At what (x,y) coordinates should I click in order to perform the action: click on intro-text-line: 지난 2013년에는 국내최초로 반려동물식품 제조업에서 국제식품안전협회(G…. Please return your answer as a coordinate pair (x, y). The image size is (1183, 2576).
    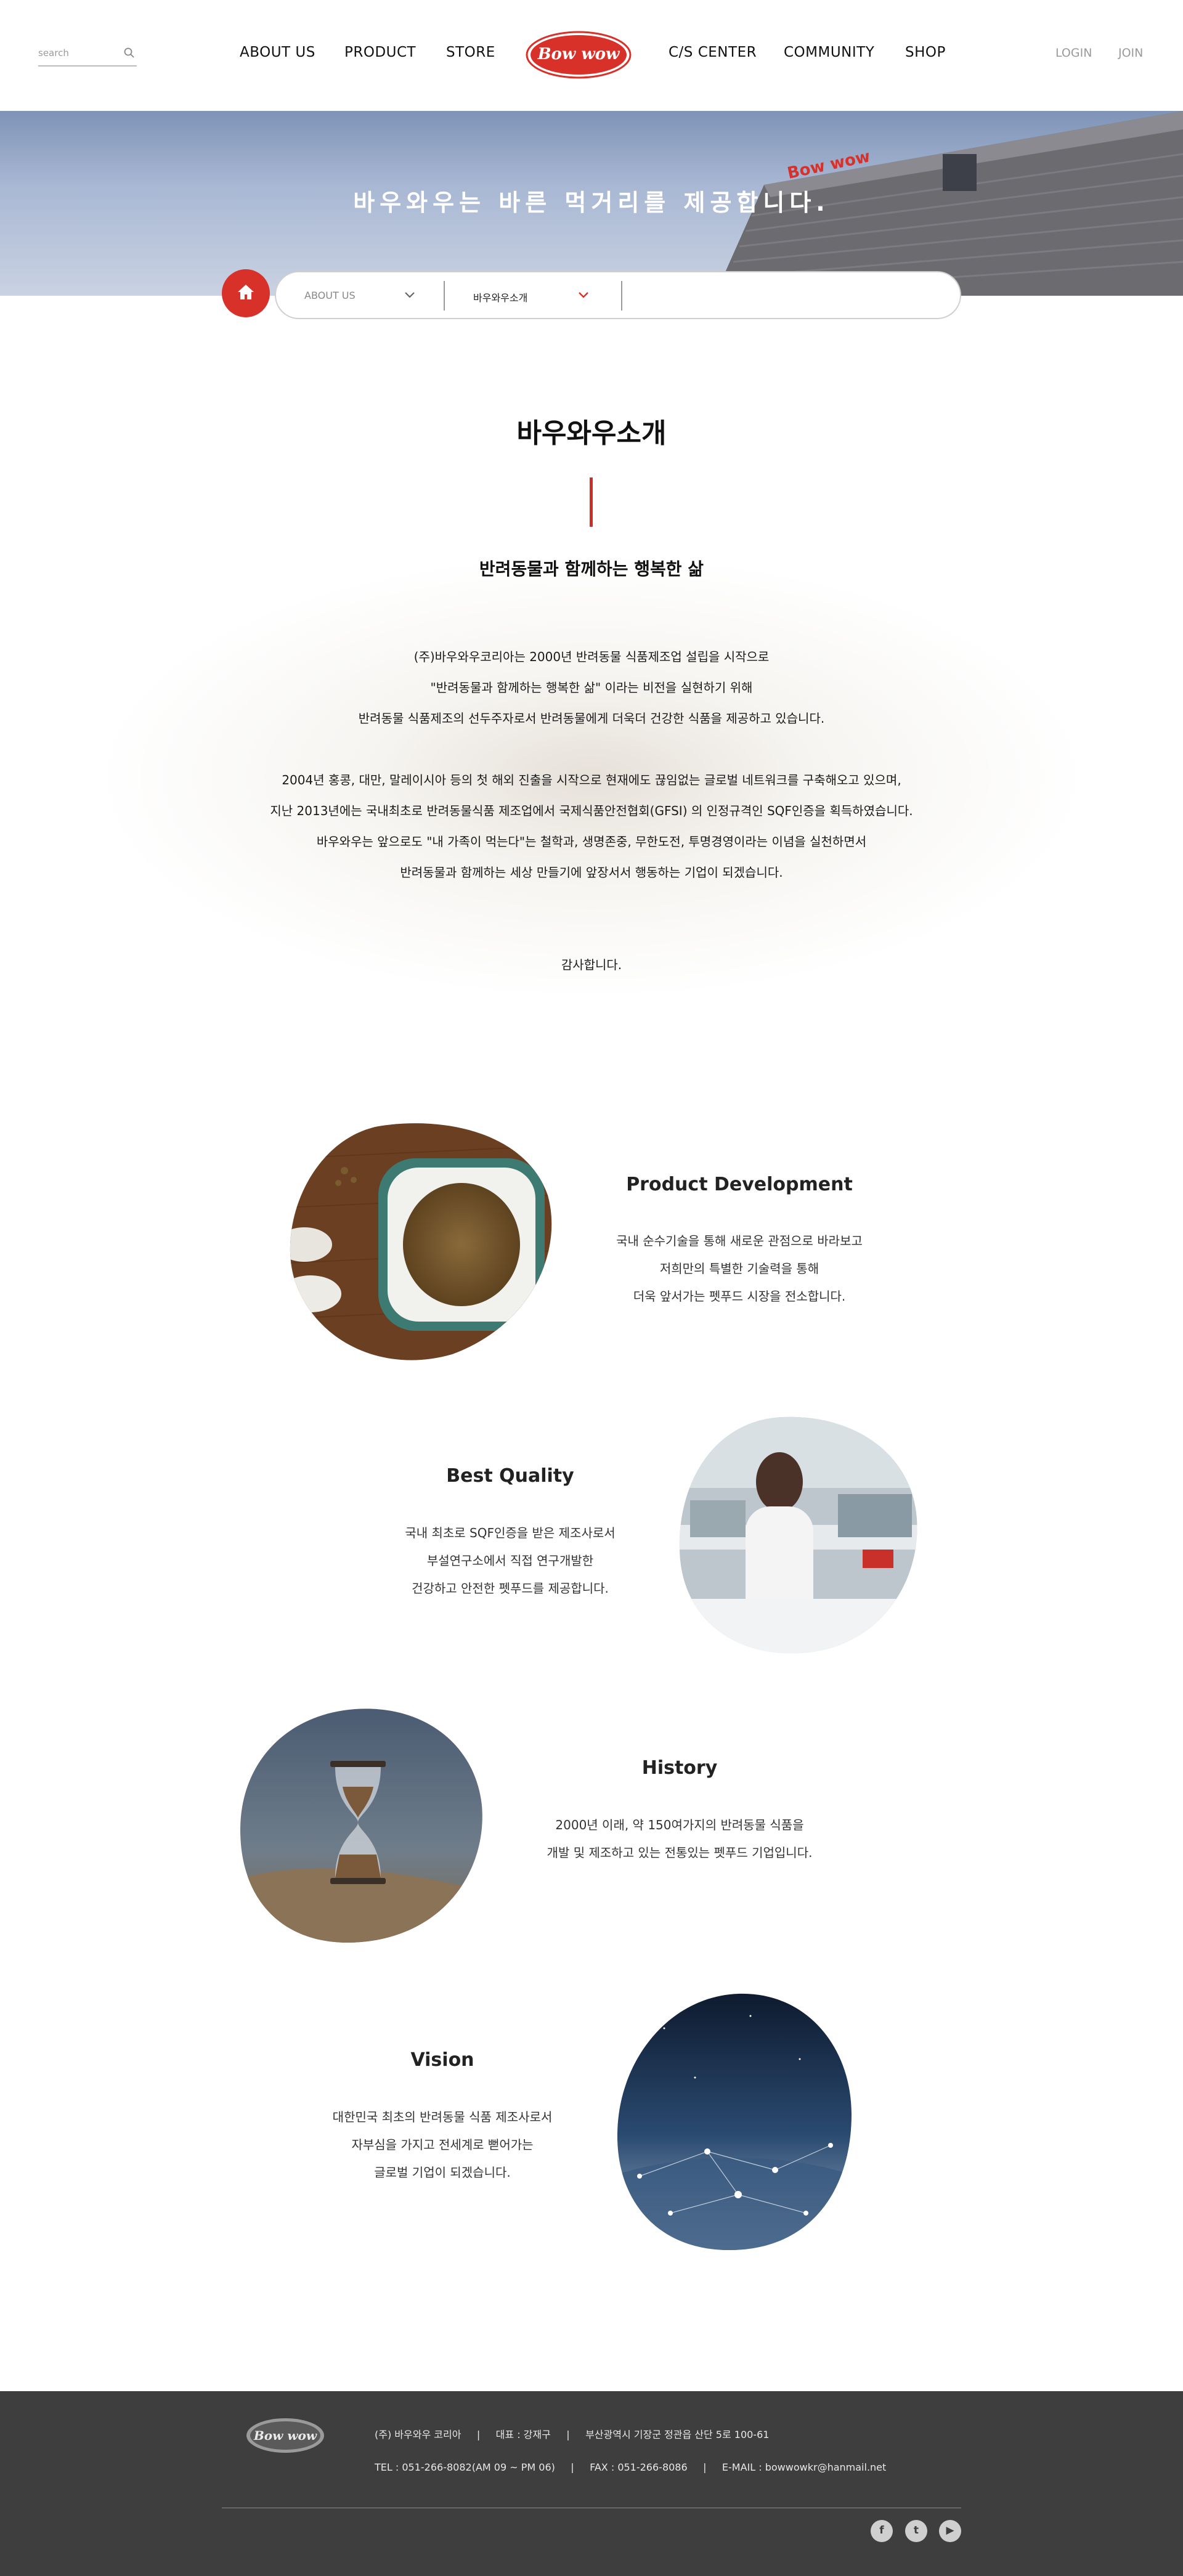
    Looking at the image, I should click on (591, 810).